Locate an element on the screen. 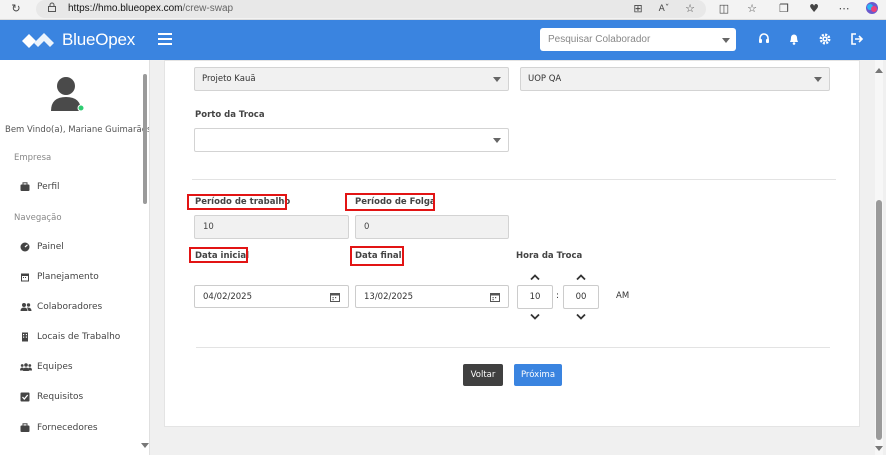 This screenshot has width=886, height=455. section-title-empresa: Empresa is located at coordinates (33, 158).